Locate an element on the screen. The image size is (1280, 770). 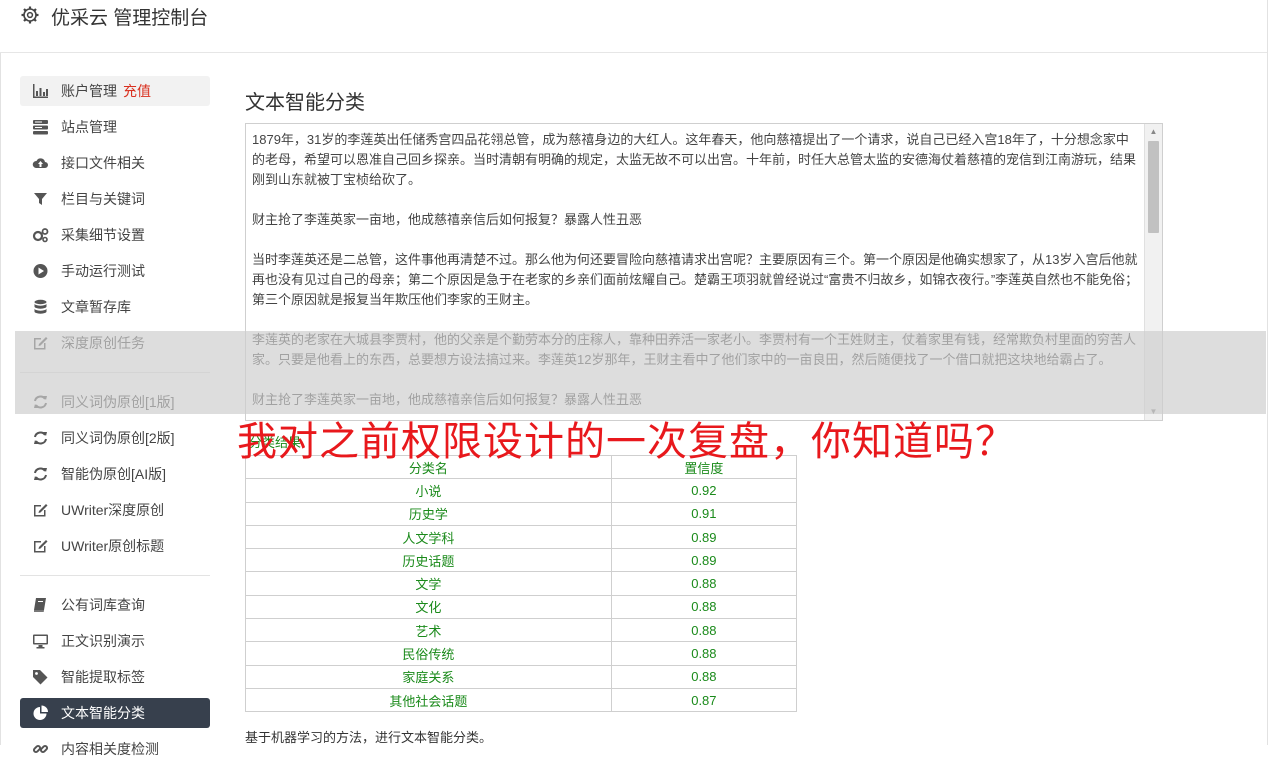
sidebar-item-text-recognition: 正文识别演示 is located at coordinates (115, 641).